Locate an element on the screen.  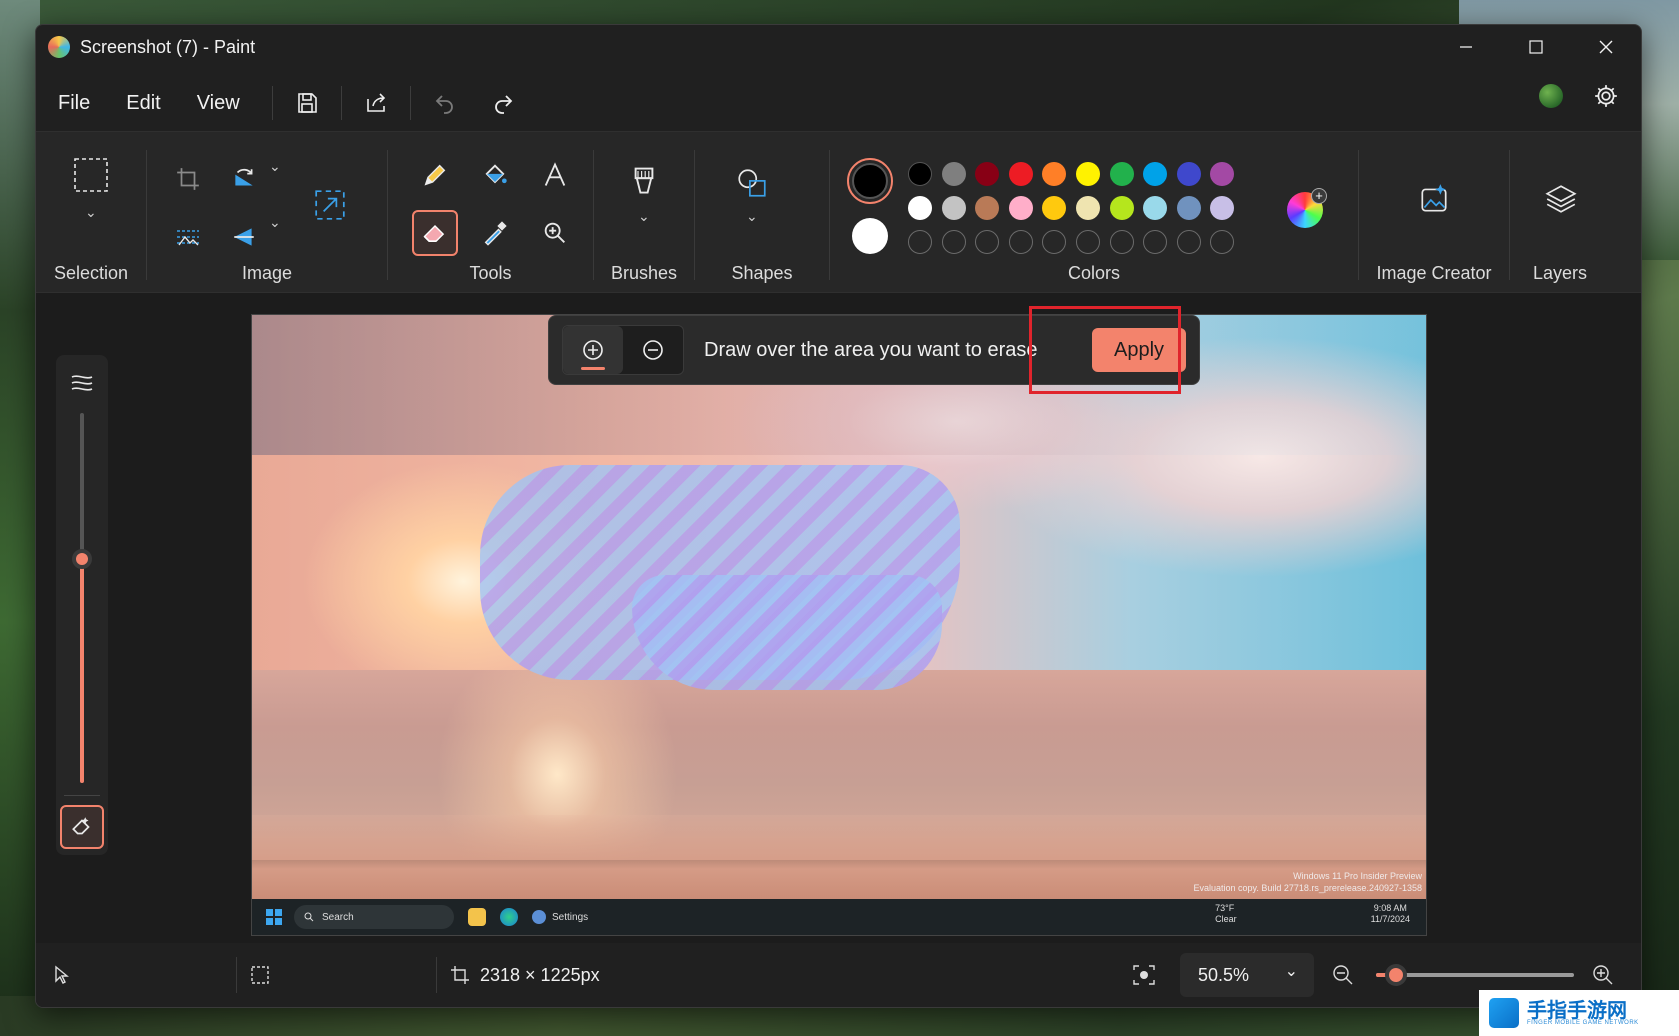
secondary-color-swatch is located at coordinates (870, 236).